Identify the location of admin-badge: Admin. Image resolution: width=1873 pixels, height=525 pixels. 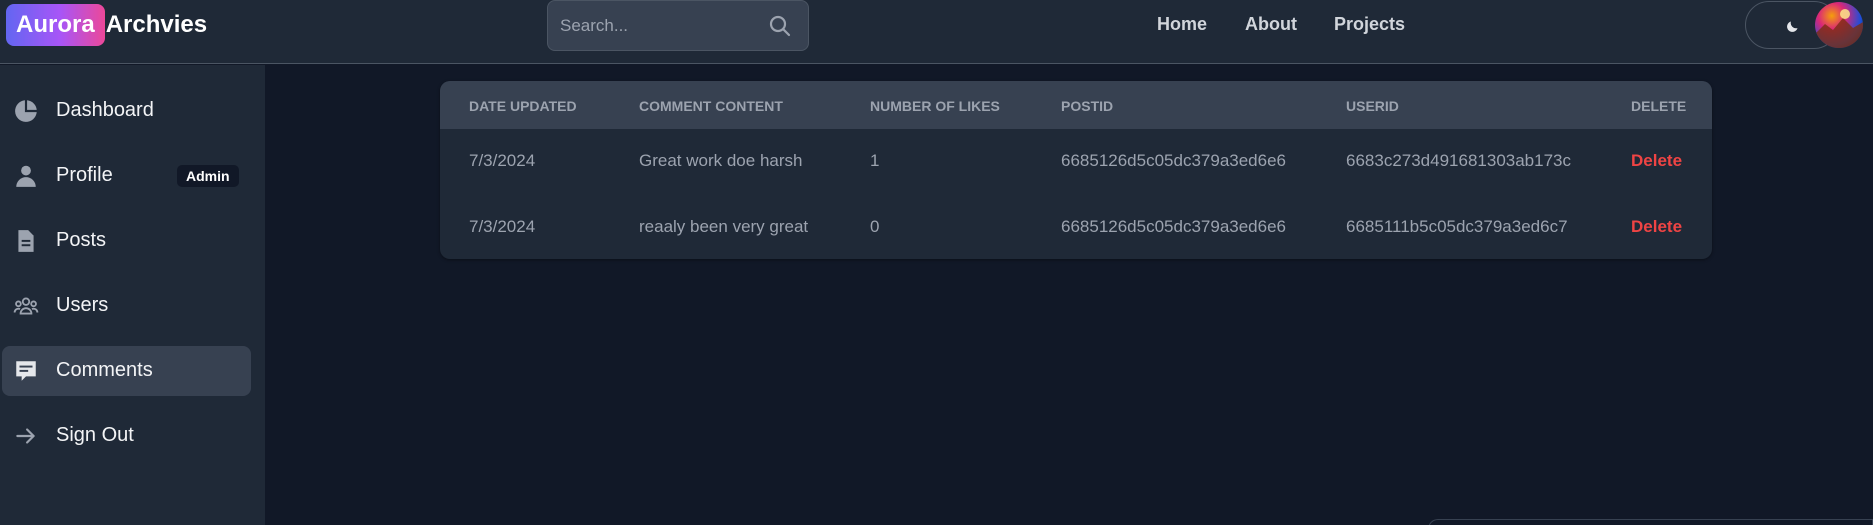
(208, 176).